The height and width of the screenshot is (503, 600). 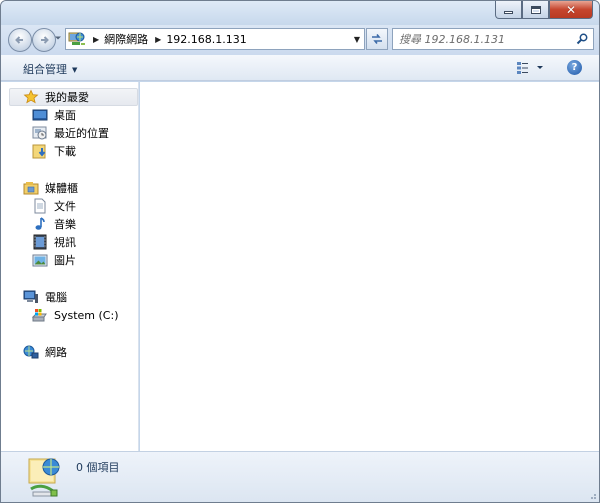 I want to click on close-button: ✕, so click(x=571, y=10).